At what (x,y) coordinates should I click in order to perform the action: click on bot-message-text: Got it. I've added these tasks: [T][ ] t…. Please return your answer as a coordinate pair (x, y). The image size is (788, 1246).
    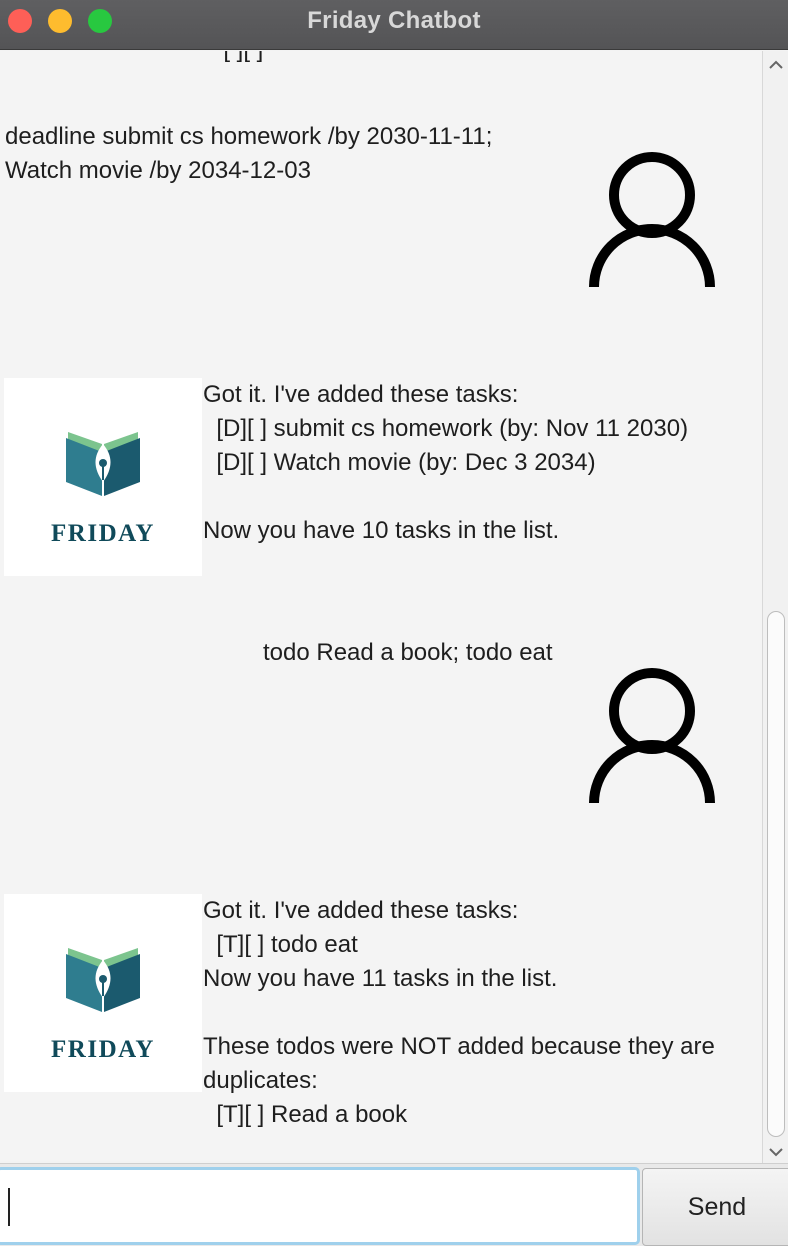
    Looking at the image, I should click on (459, 1012).